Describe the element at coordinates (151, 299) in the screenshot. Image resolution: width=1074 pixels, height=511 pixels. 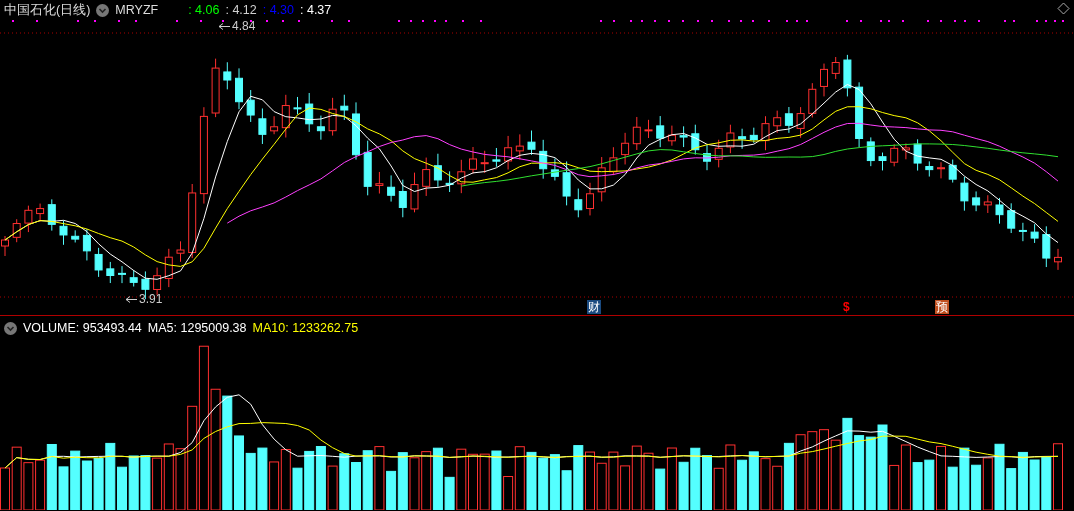
I see `low-price-label: 3.91` at that location.